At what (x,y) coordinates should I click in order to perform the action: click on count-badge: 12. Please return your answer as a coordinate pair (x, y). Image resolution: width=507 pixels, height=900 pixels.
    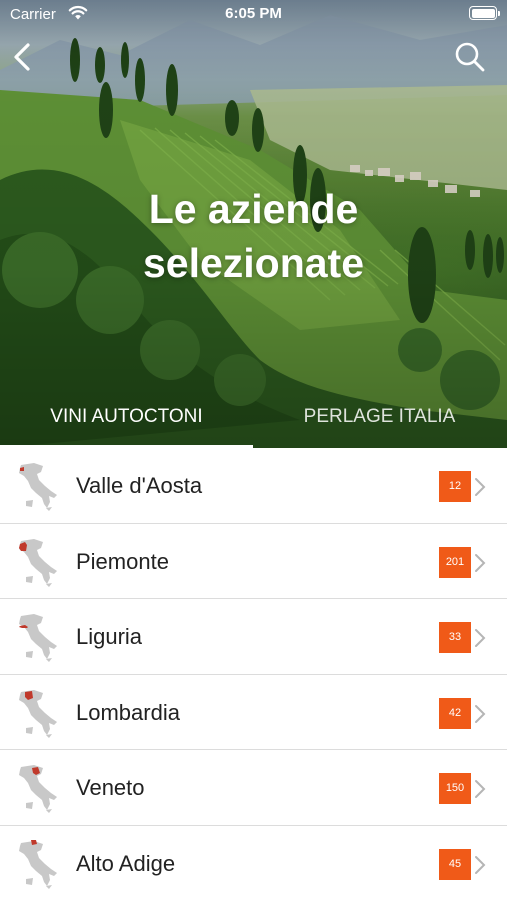
    Looking at the image, I should click on (455, 486).